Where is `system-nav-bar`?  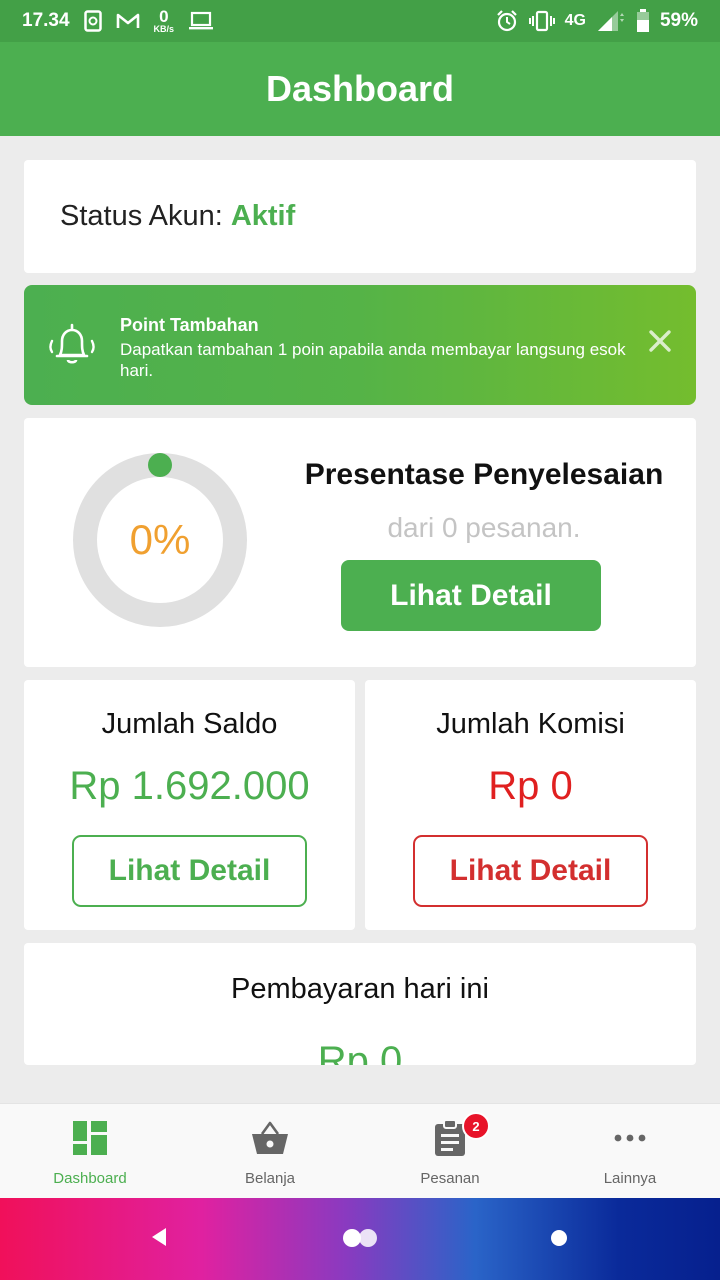
system-nav-bar is located at coordinates (360, 1239).